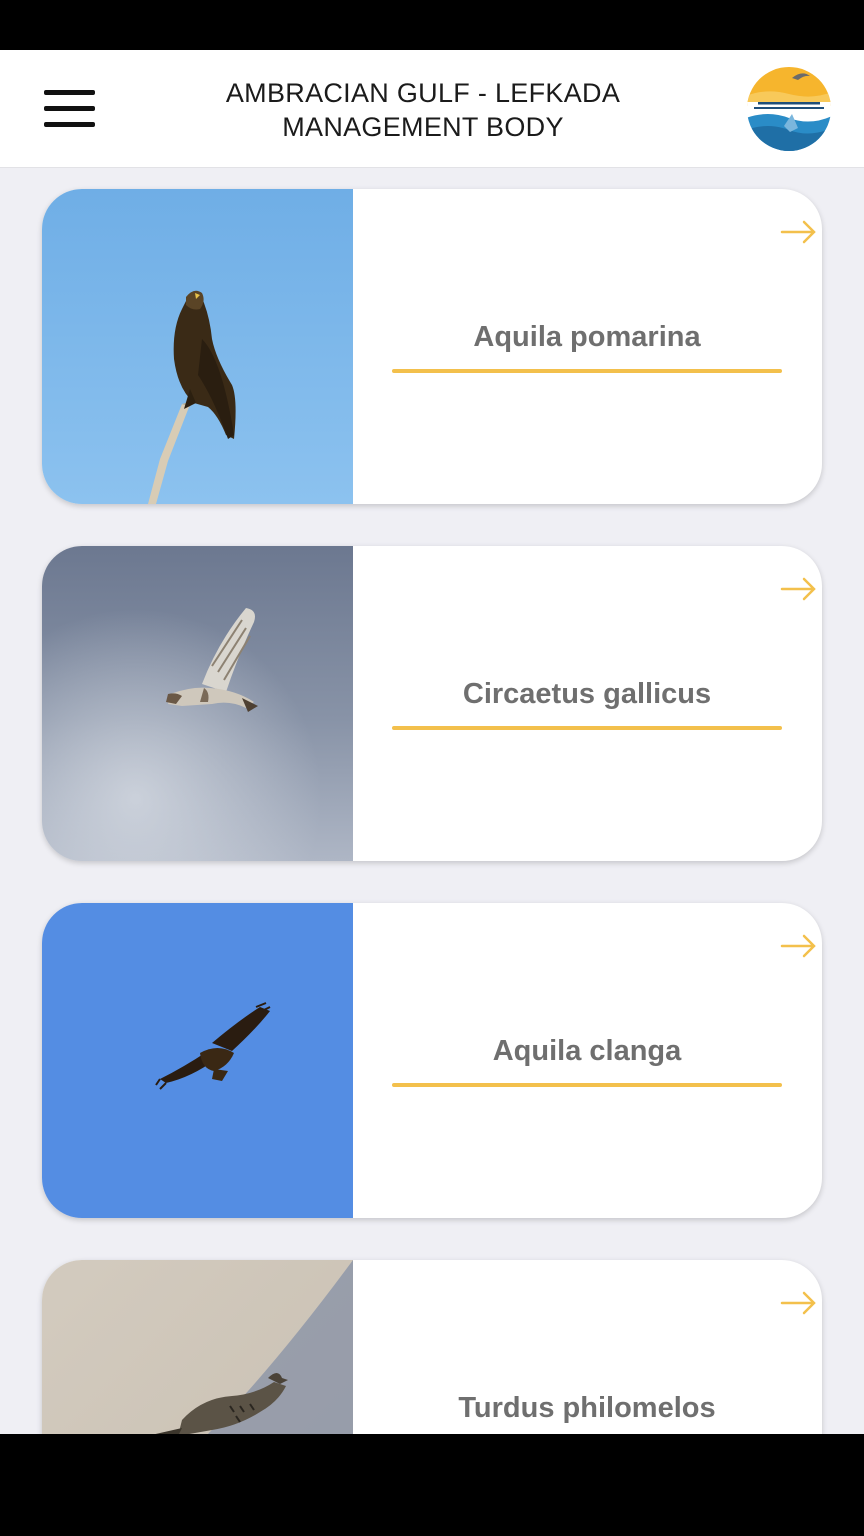 Image resolution: width=864 pixels, height=1536 pixels. Describe the element at coordinates (432, 1347) in the screenshot. I see `species-card: Turdus philomelos` at that location.